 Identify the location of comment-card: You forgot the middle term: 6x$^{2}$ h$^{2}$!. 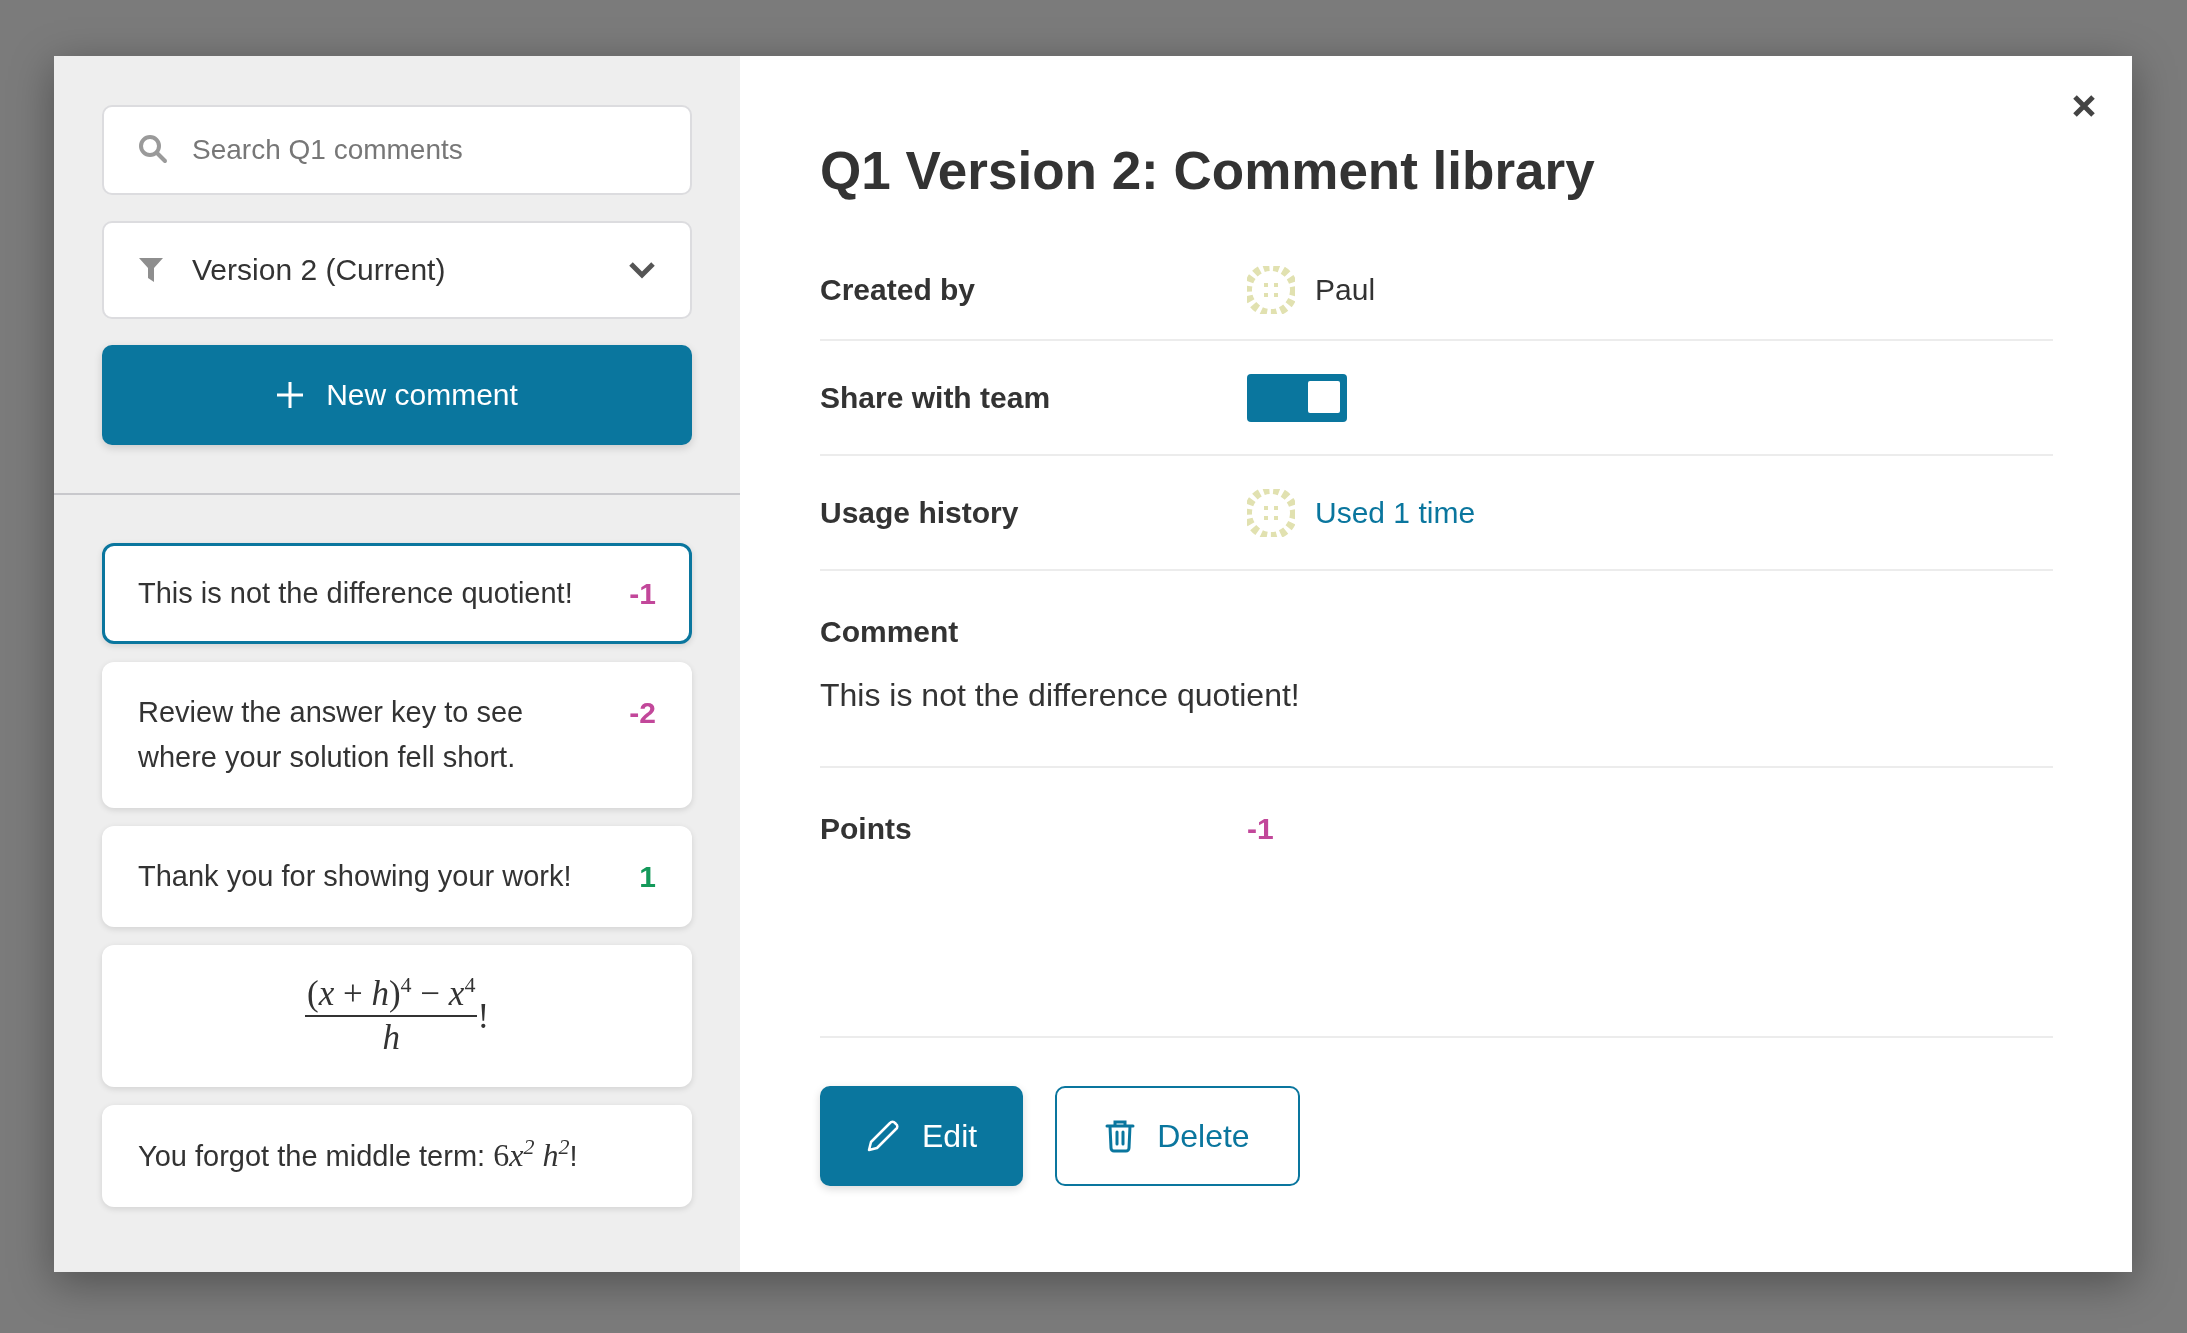
(397, 1156).